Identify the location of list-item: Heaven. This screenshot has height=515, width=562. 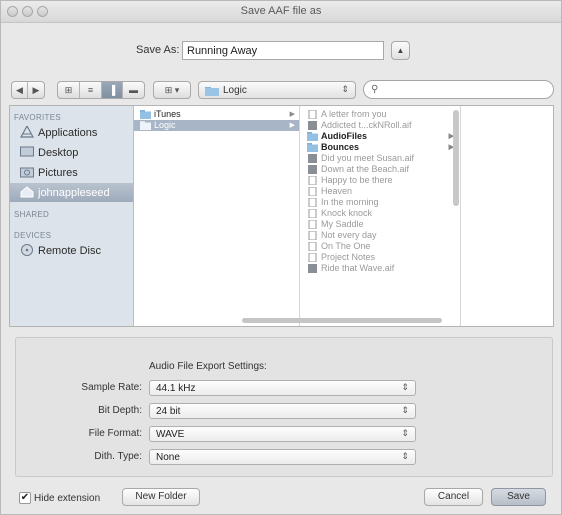
(380, 191).